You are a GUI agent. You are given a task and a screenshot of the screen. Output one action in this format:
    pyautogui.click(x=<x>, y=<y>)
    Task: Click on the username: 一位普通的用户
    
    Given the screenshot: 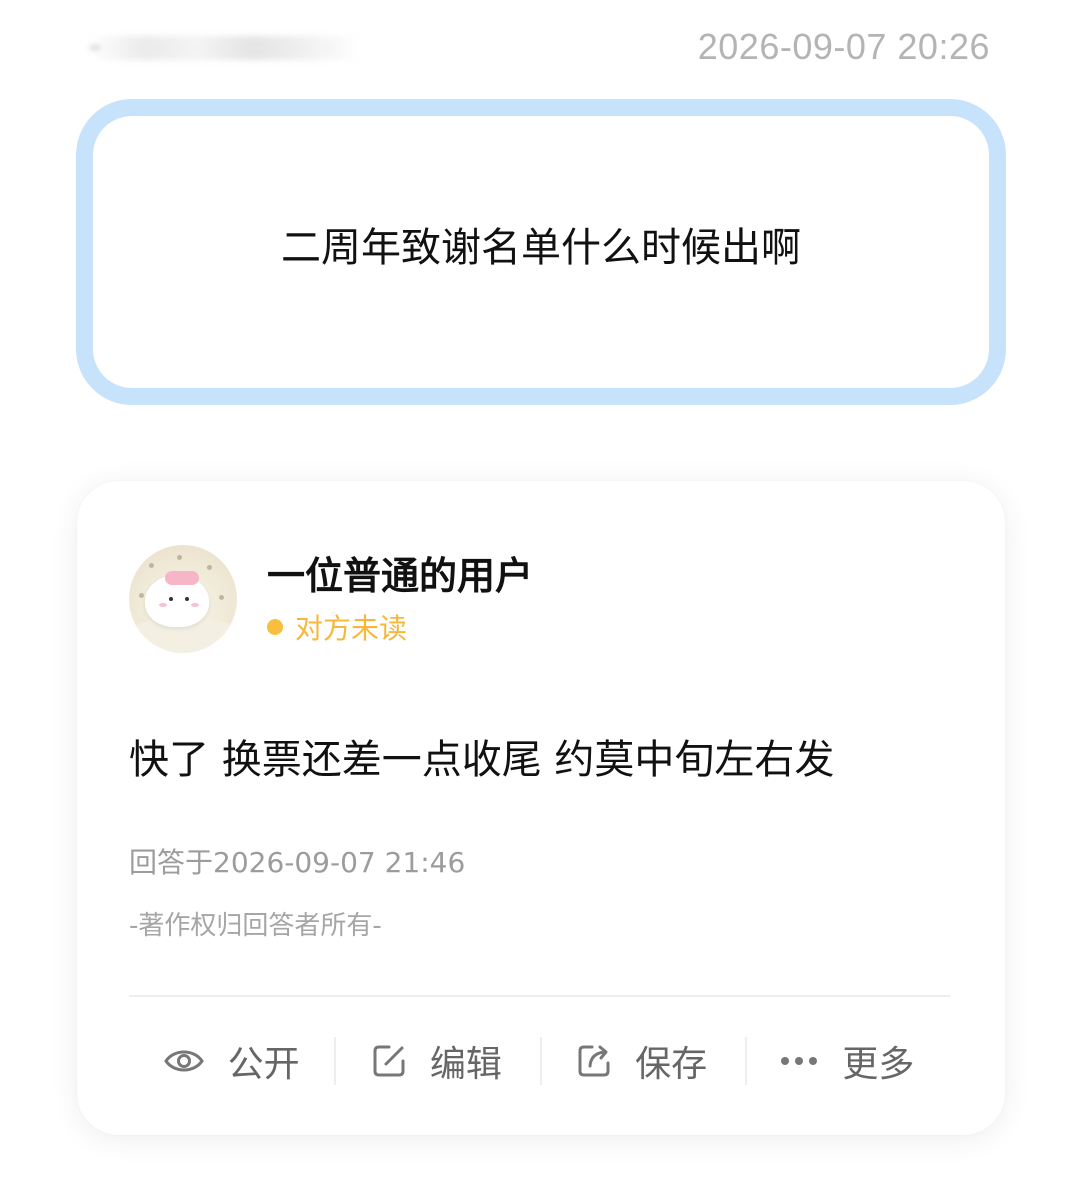 What is the action you would take?
    pyautogui.click(x=400, y=572)
    